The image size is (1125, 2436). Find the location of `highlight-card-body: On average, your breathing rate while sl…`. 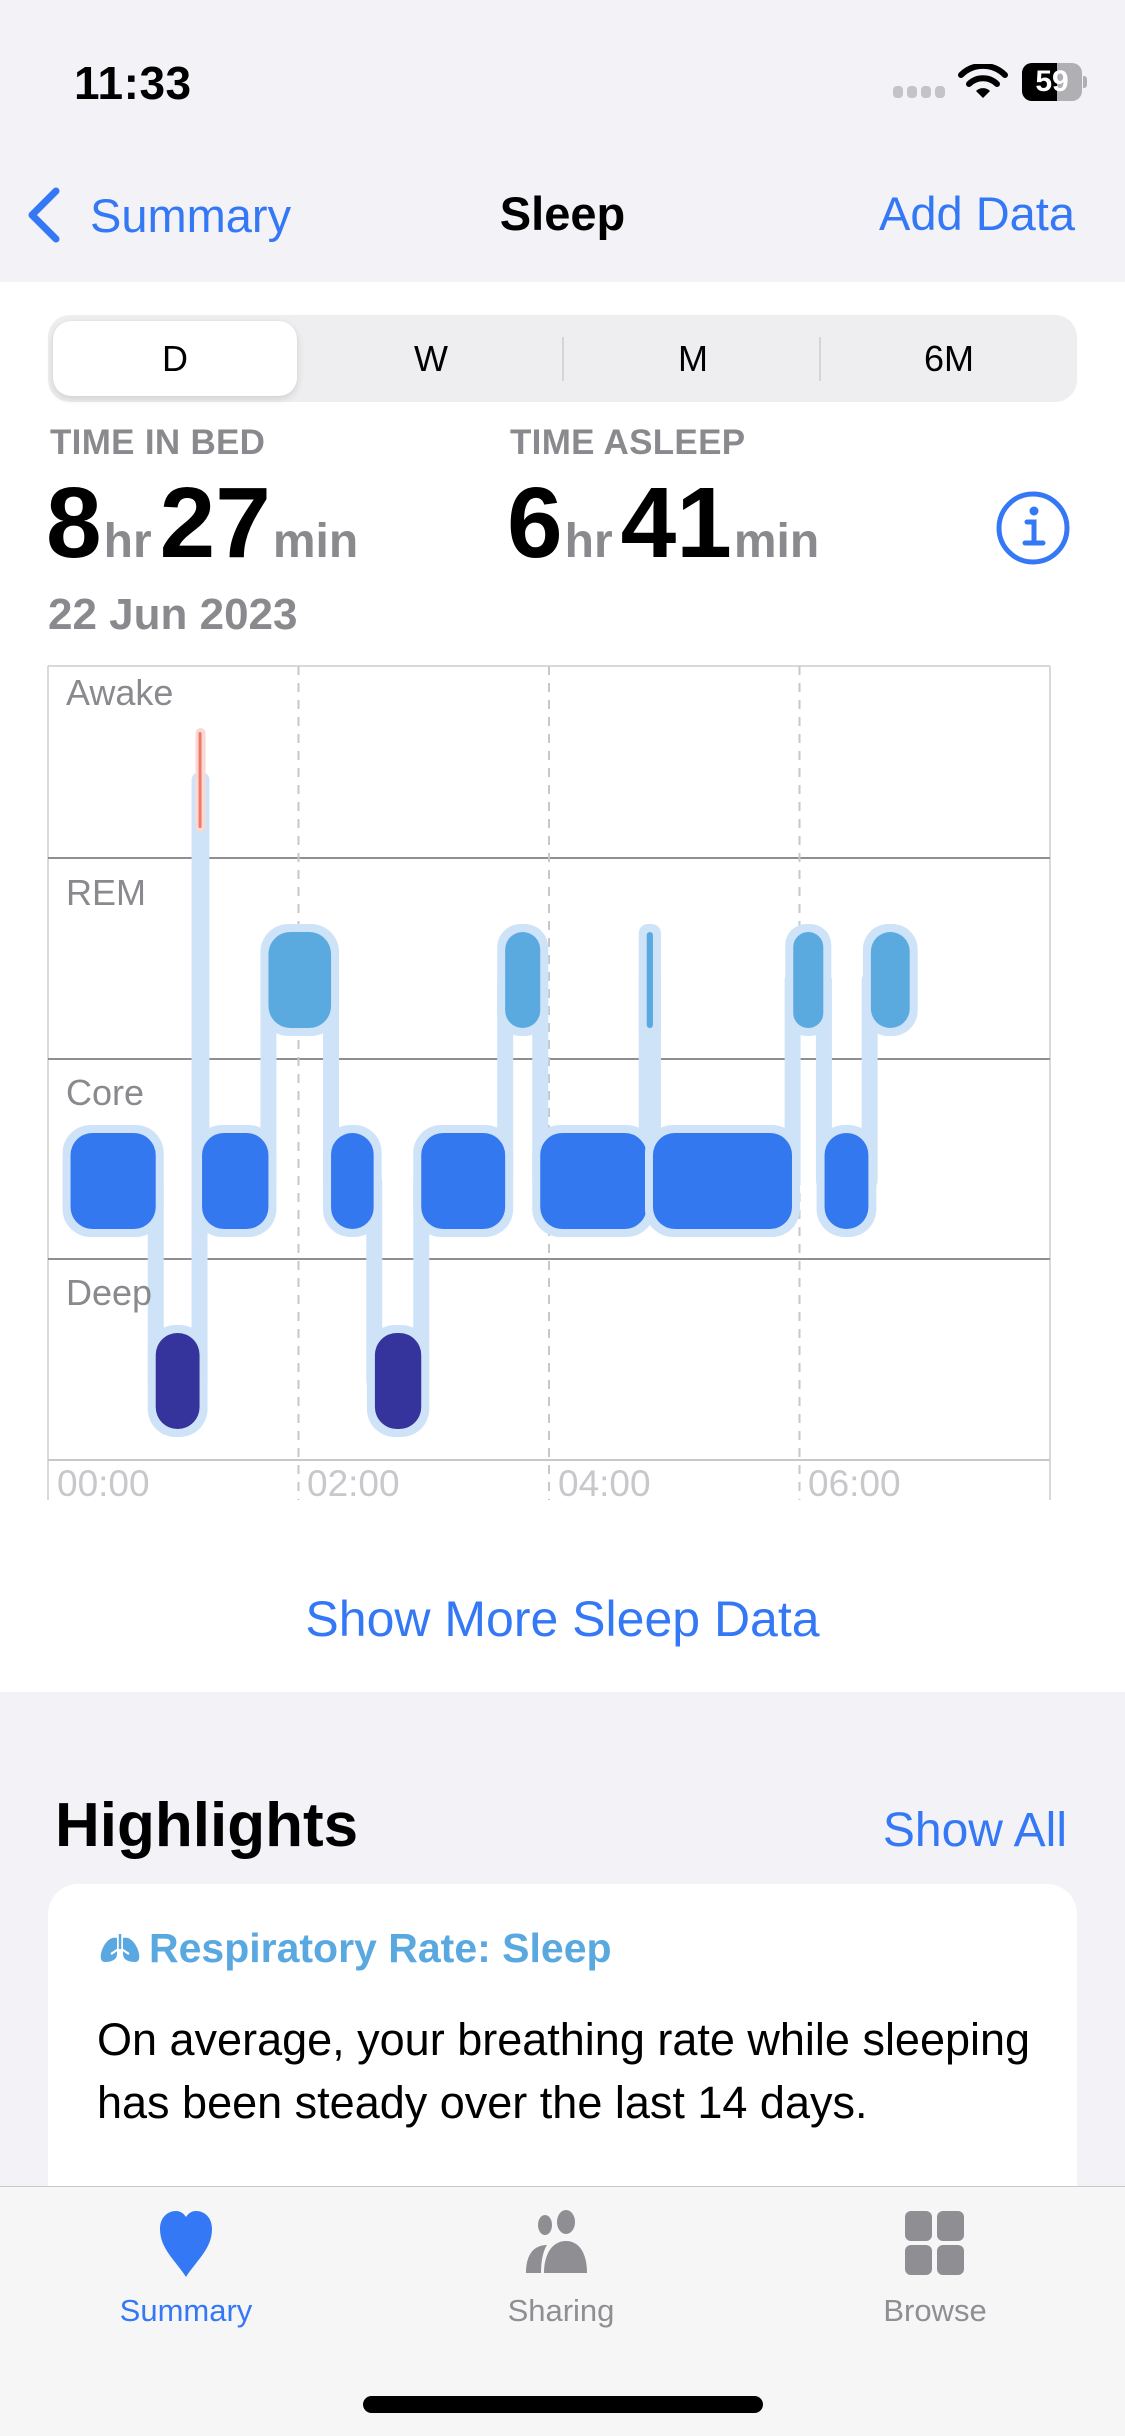

highlight-card-body: On average, your breathing rate while sl… is located at coordinates (564, 2071).